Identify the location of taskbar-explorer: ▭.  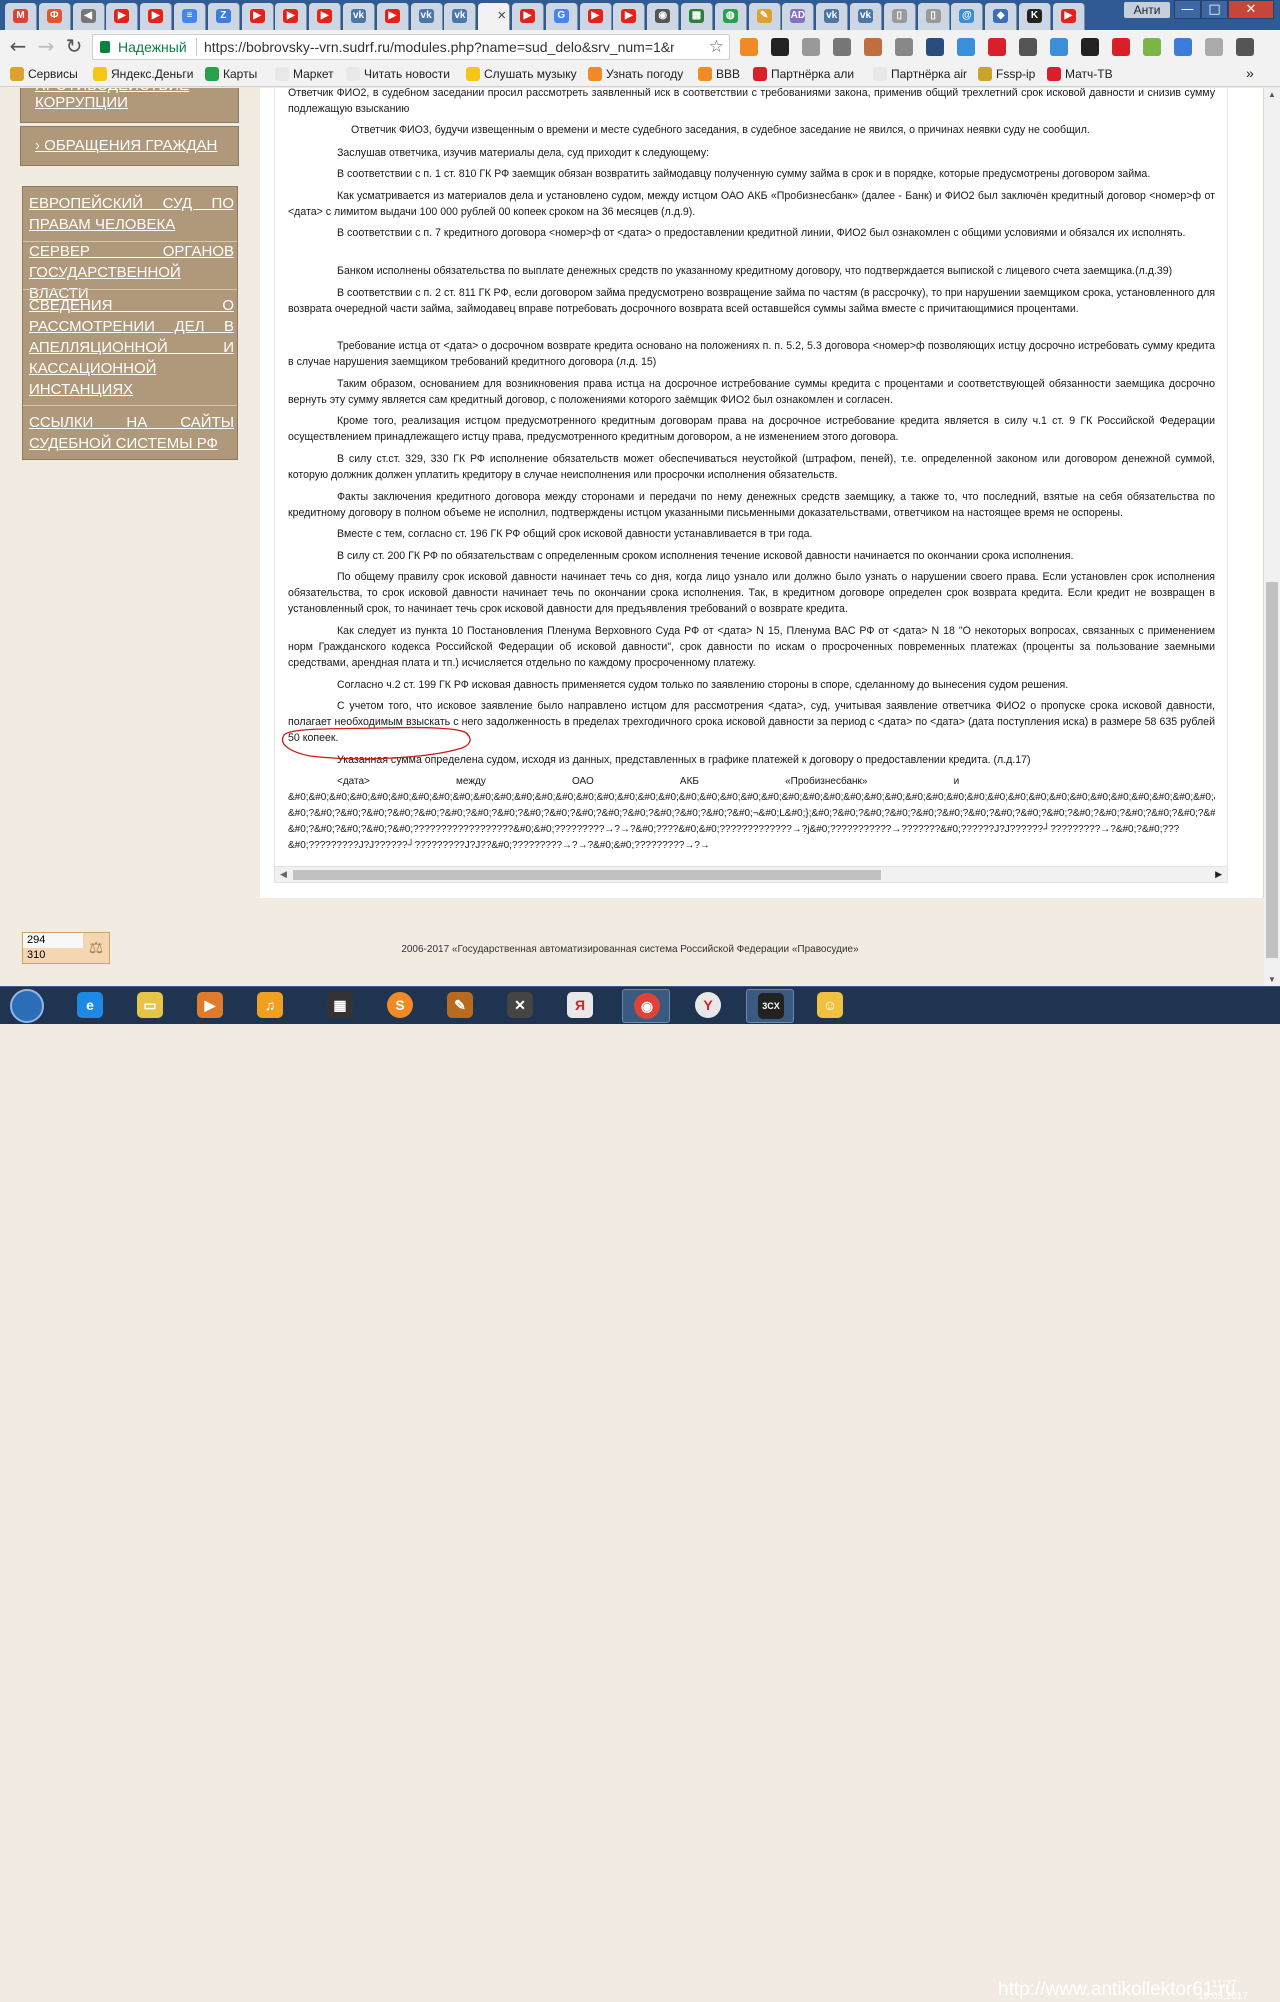
(150, 1006).